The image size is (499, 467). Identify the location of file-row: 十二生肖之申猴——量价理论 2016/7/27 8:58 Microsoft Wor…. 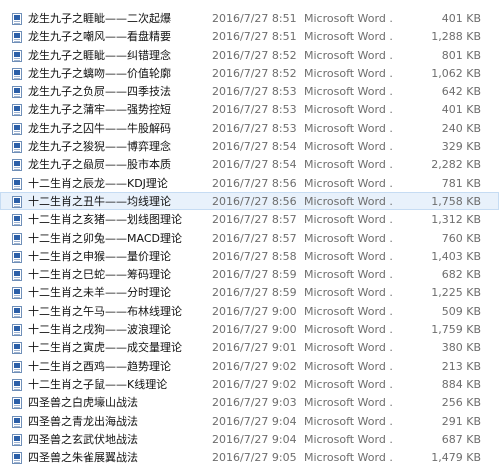
(249, 256).